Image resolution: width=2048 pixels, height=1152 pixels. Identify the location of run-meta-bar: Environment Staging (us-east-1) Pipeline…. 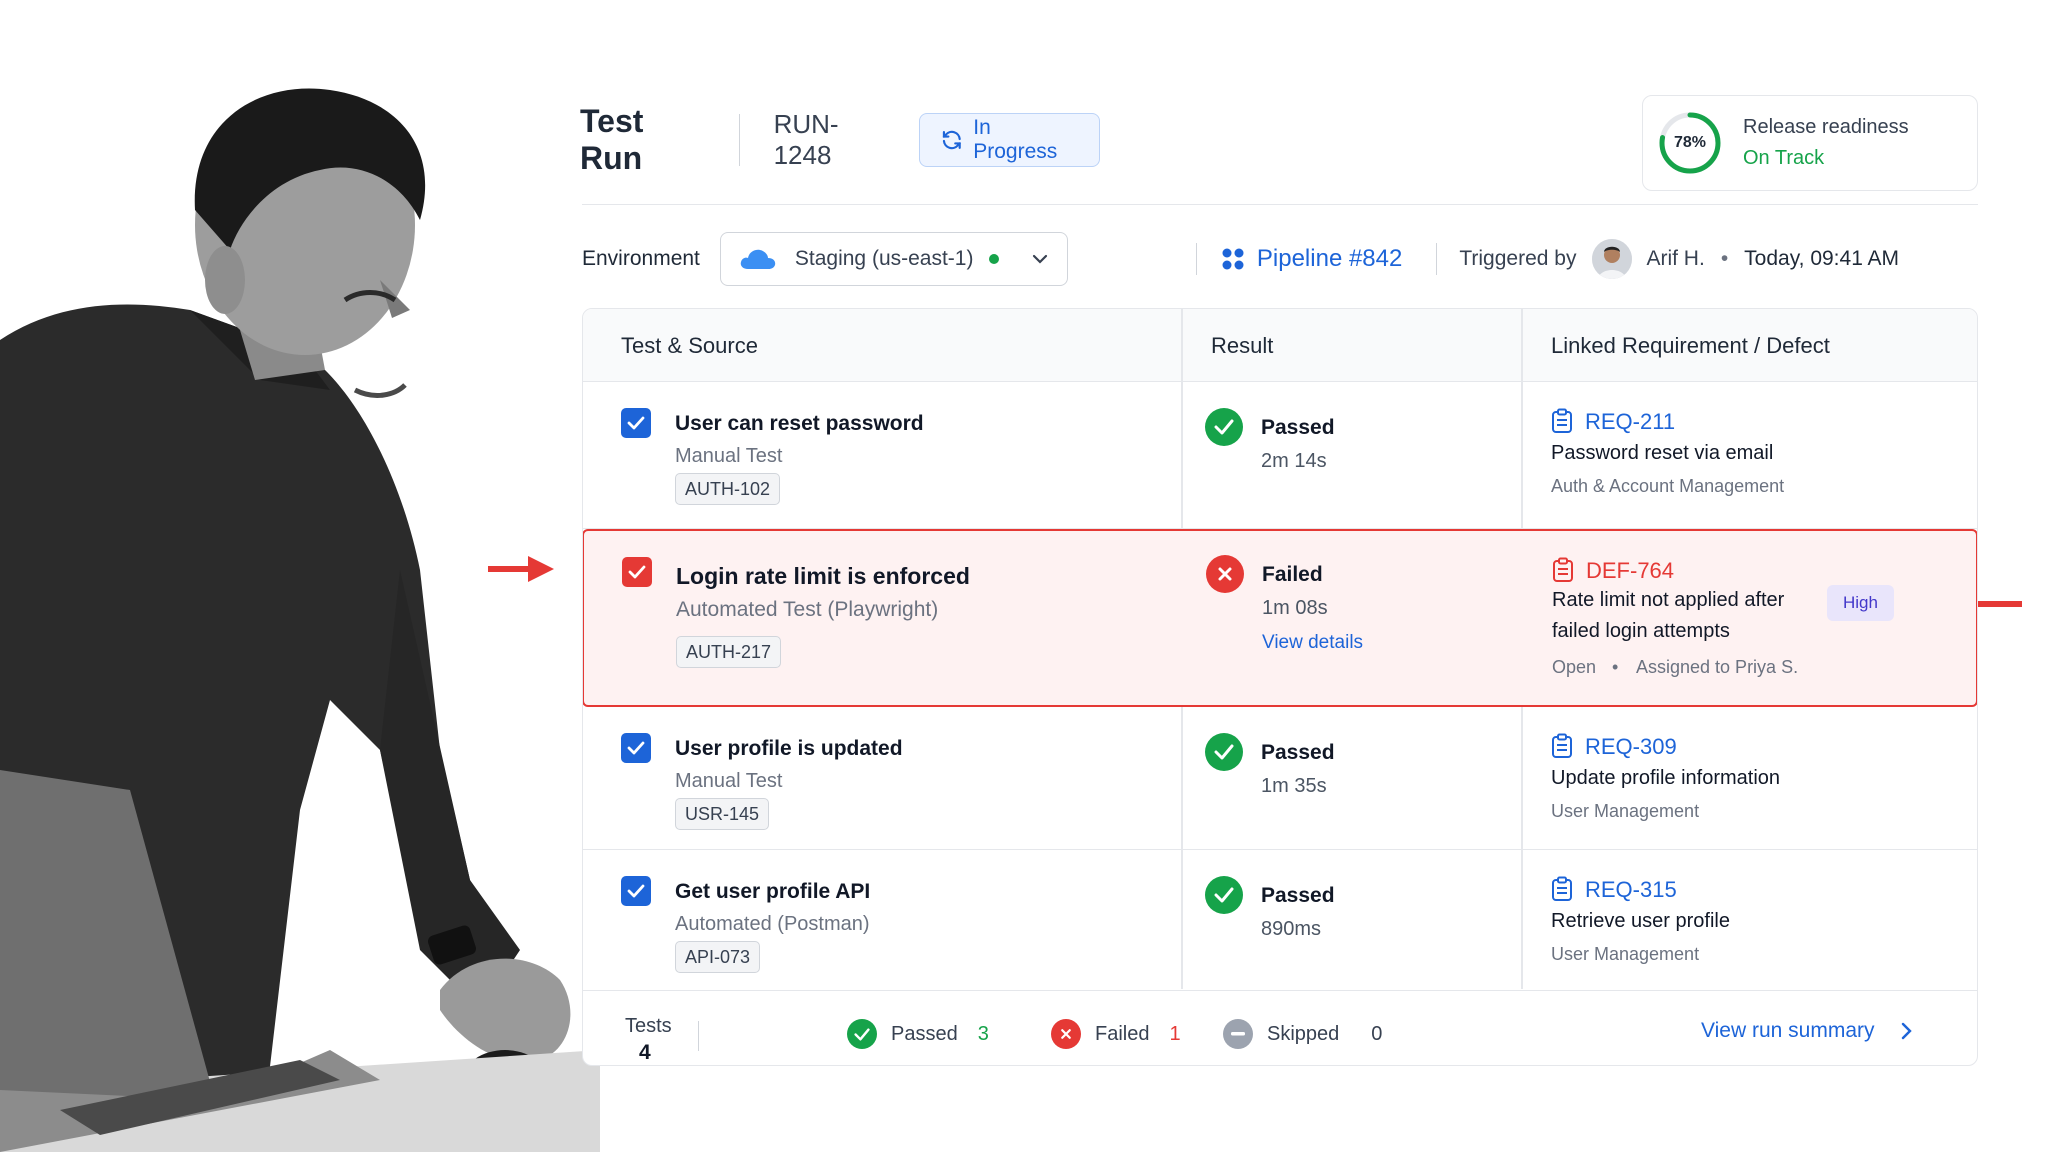
(1282, 259).